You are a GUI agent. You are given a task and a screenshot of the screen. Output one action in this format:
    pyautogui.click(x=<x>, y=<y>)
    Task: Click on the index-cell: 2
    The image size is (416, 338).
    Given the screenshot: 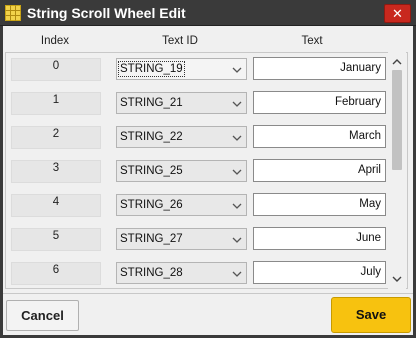 What is the action you would take?
    pyautogui.click(x=56, y=137)
    